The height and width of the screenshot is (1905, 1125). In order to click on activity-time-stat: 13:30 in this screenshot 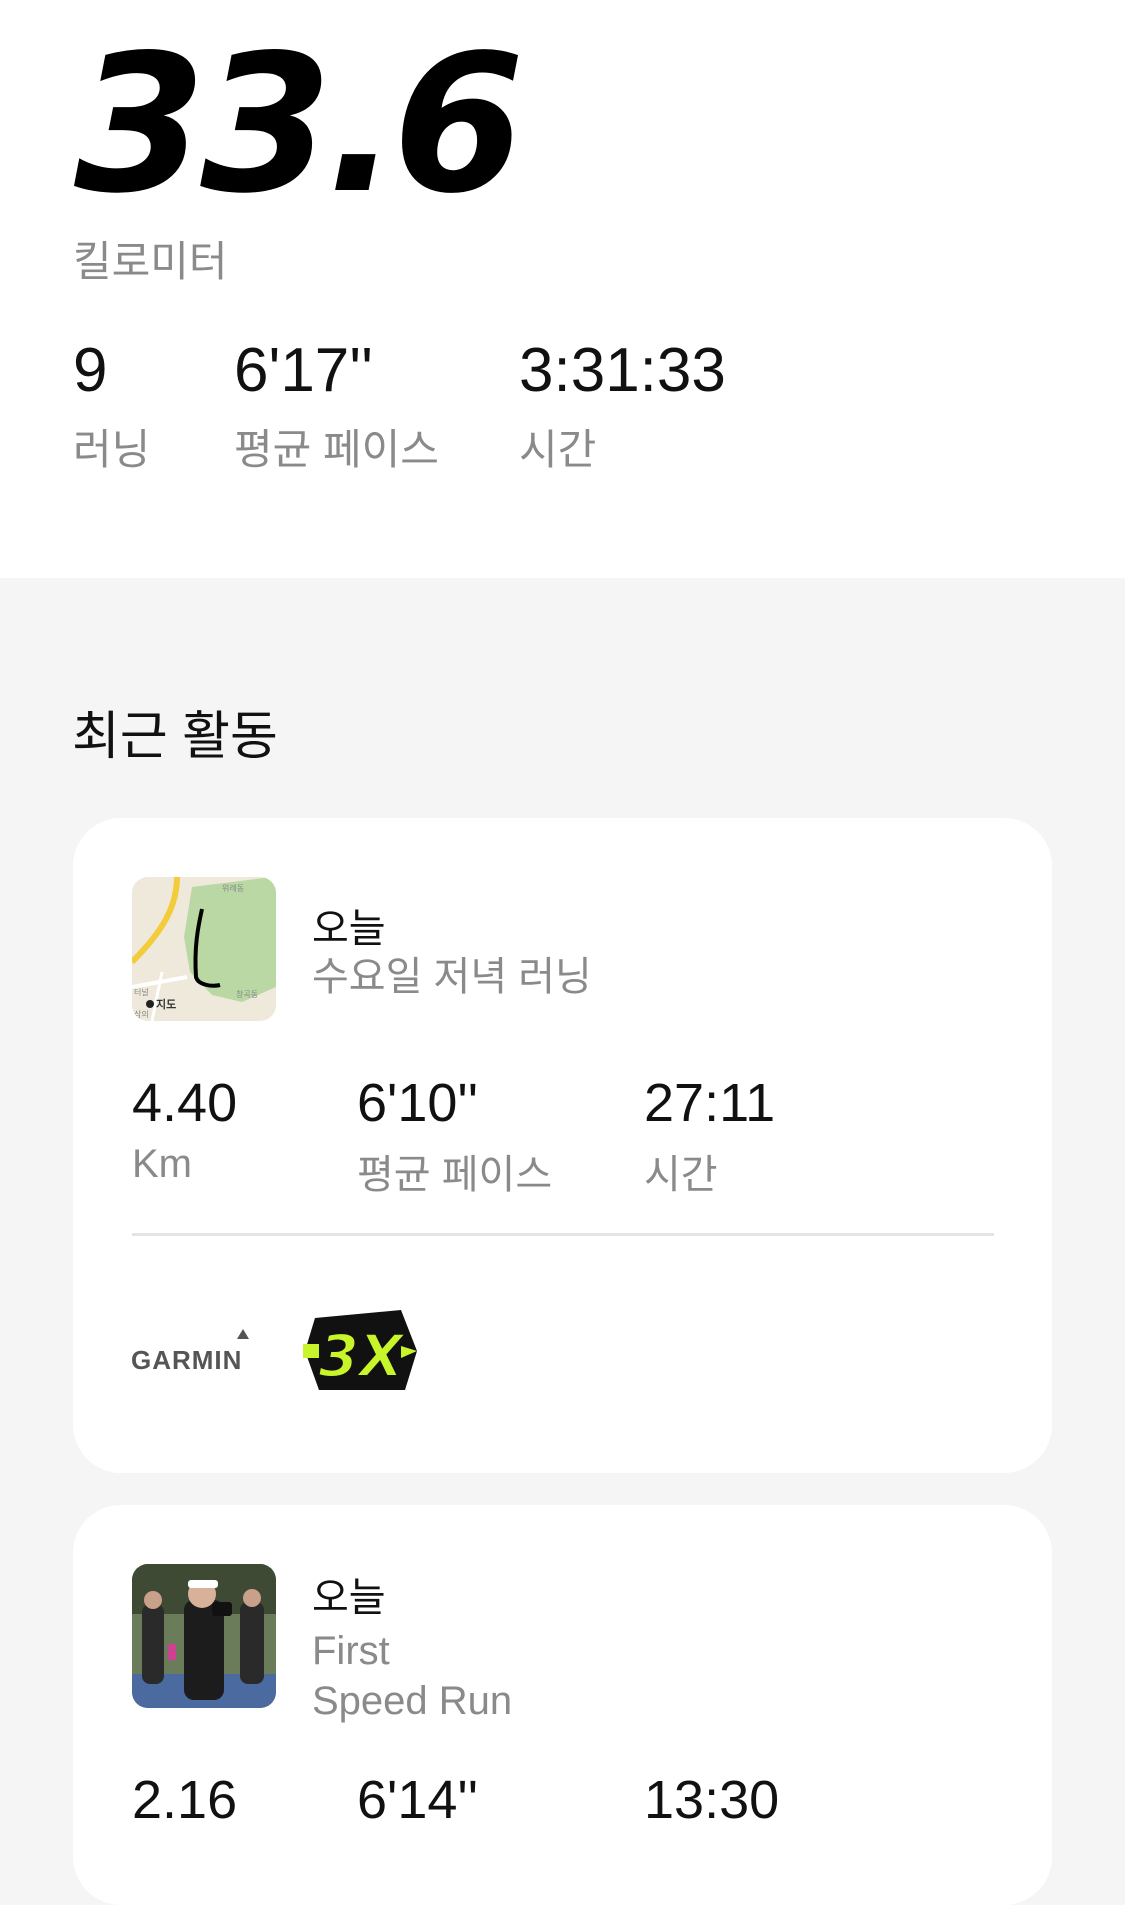, I will do `click(711, 1800)`.